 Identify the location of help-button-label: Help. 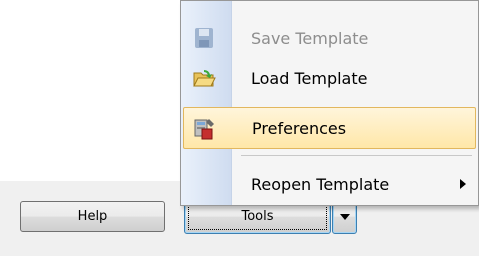
(92, 216).